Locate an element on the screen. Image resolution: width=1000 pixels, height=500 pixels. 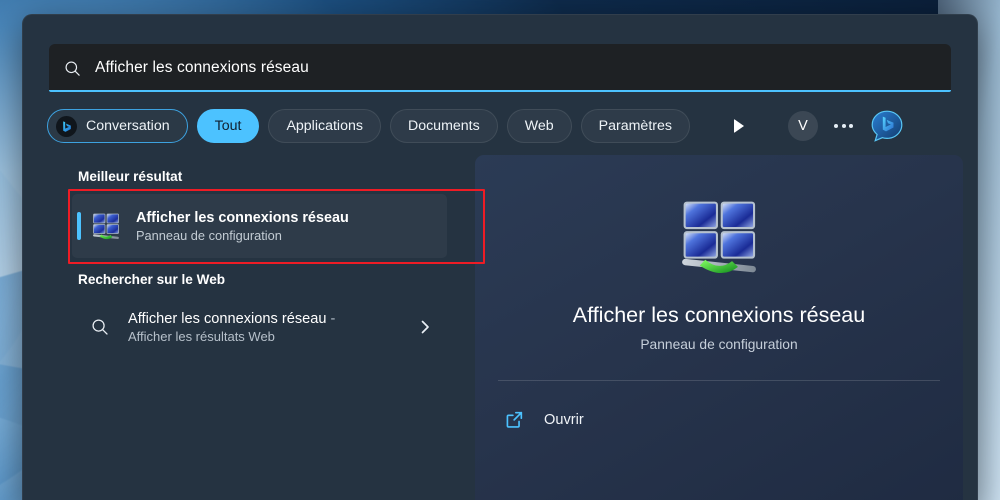
best-match-subtitle: Panneau de configuration is located at coordinates (209, 235).